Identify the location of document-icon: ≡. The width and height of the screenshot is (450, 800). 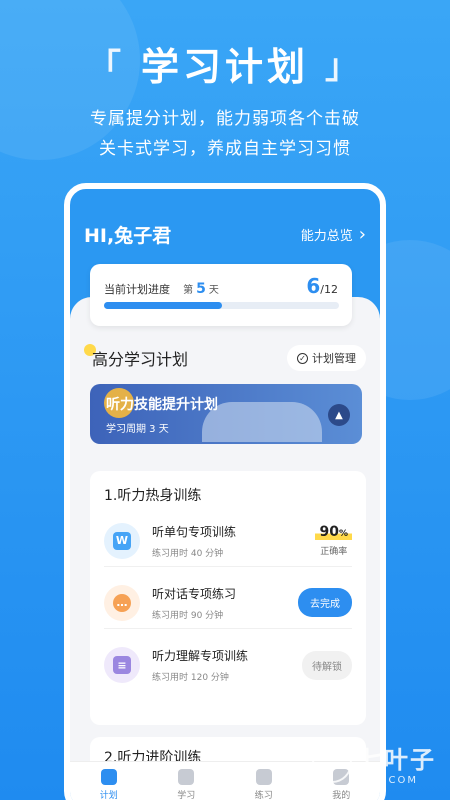
(122, 665).